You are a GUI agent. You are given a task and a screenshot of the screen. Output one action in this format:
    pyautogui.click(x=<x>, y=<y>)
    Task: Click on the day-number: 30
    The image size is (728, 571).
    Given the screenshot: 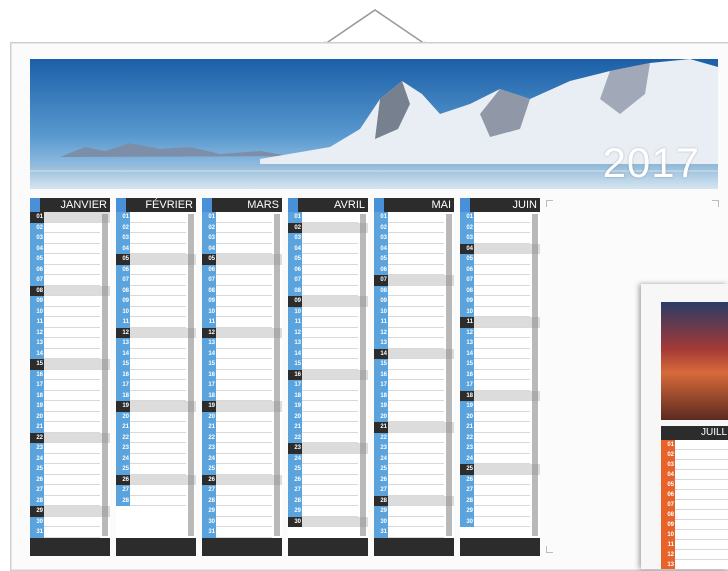 What is the action you would take?
    pyautogui.click(x=37, y=522)
    